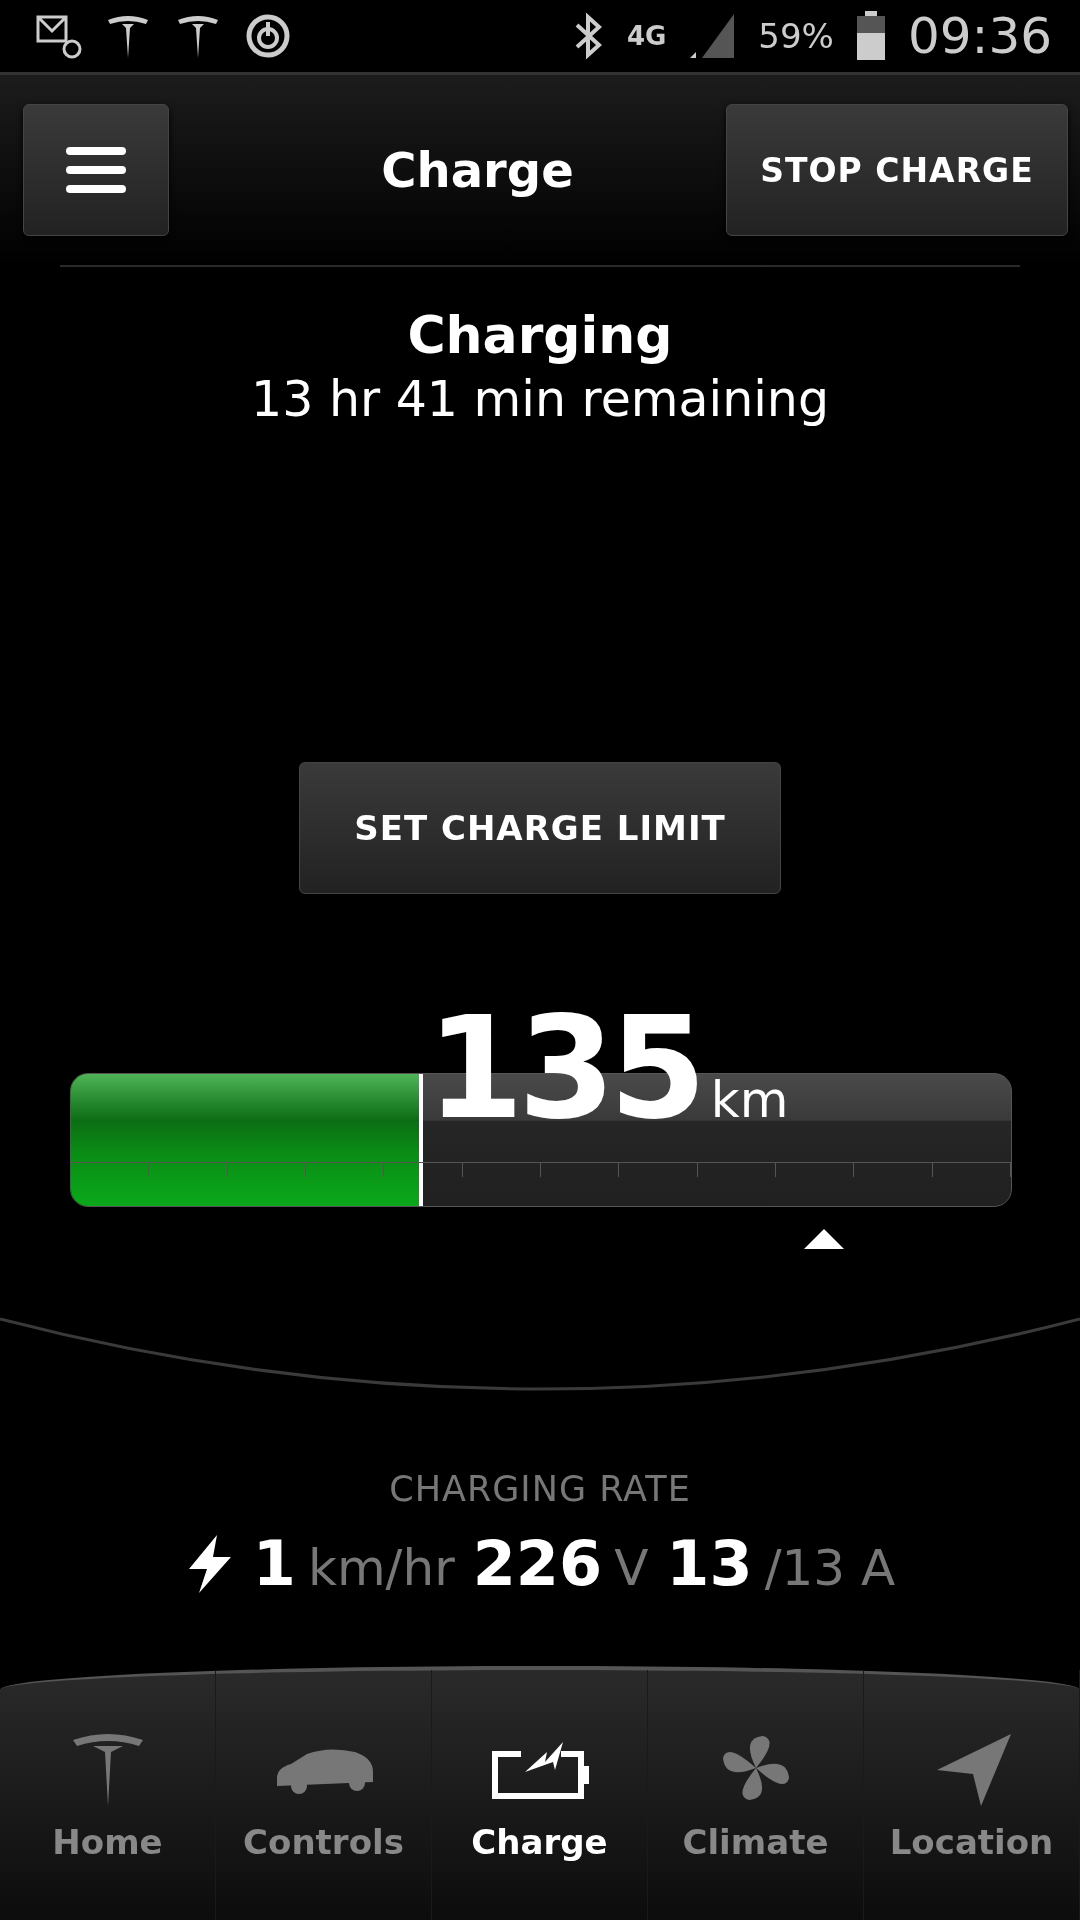 This screenshot has height=1920, width=1080. I want to click on clock: 09:36, so click(979, 36).